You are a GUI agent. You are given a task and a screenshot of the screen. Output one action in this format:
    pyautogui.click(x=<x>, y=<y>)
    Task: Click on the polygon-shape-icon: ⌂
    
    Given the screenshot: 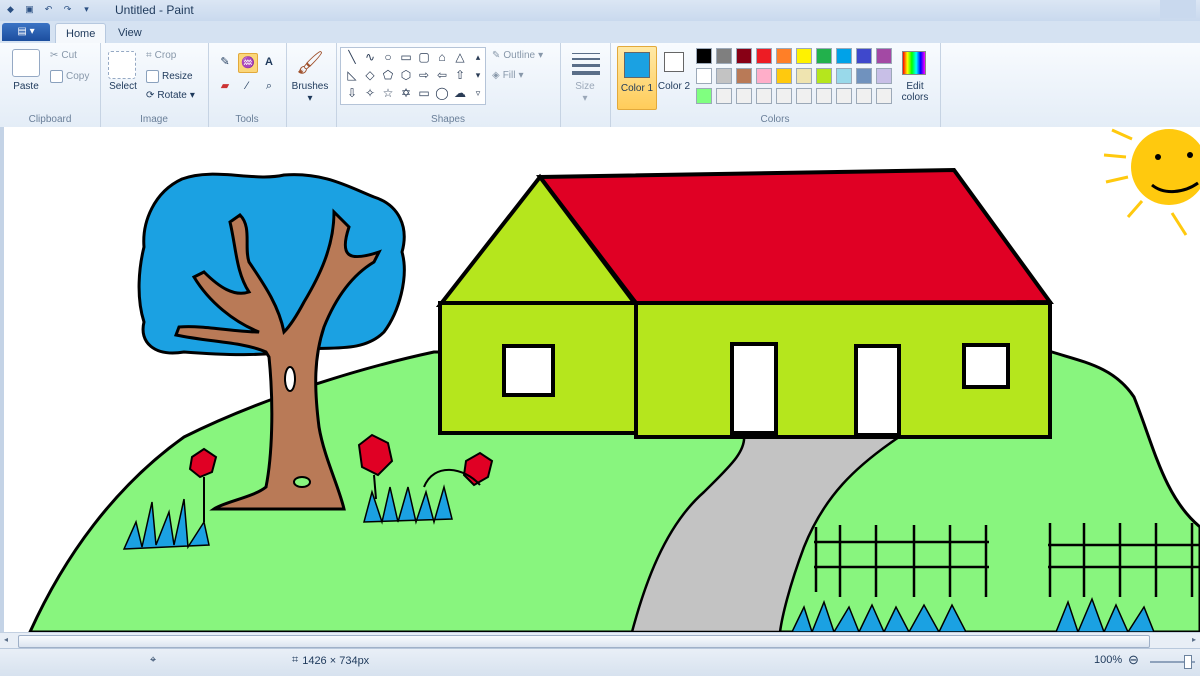 What is the action you would take?
    pyautogui.click(x=442, y=57)
    